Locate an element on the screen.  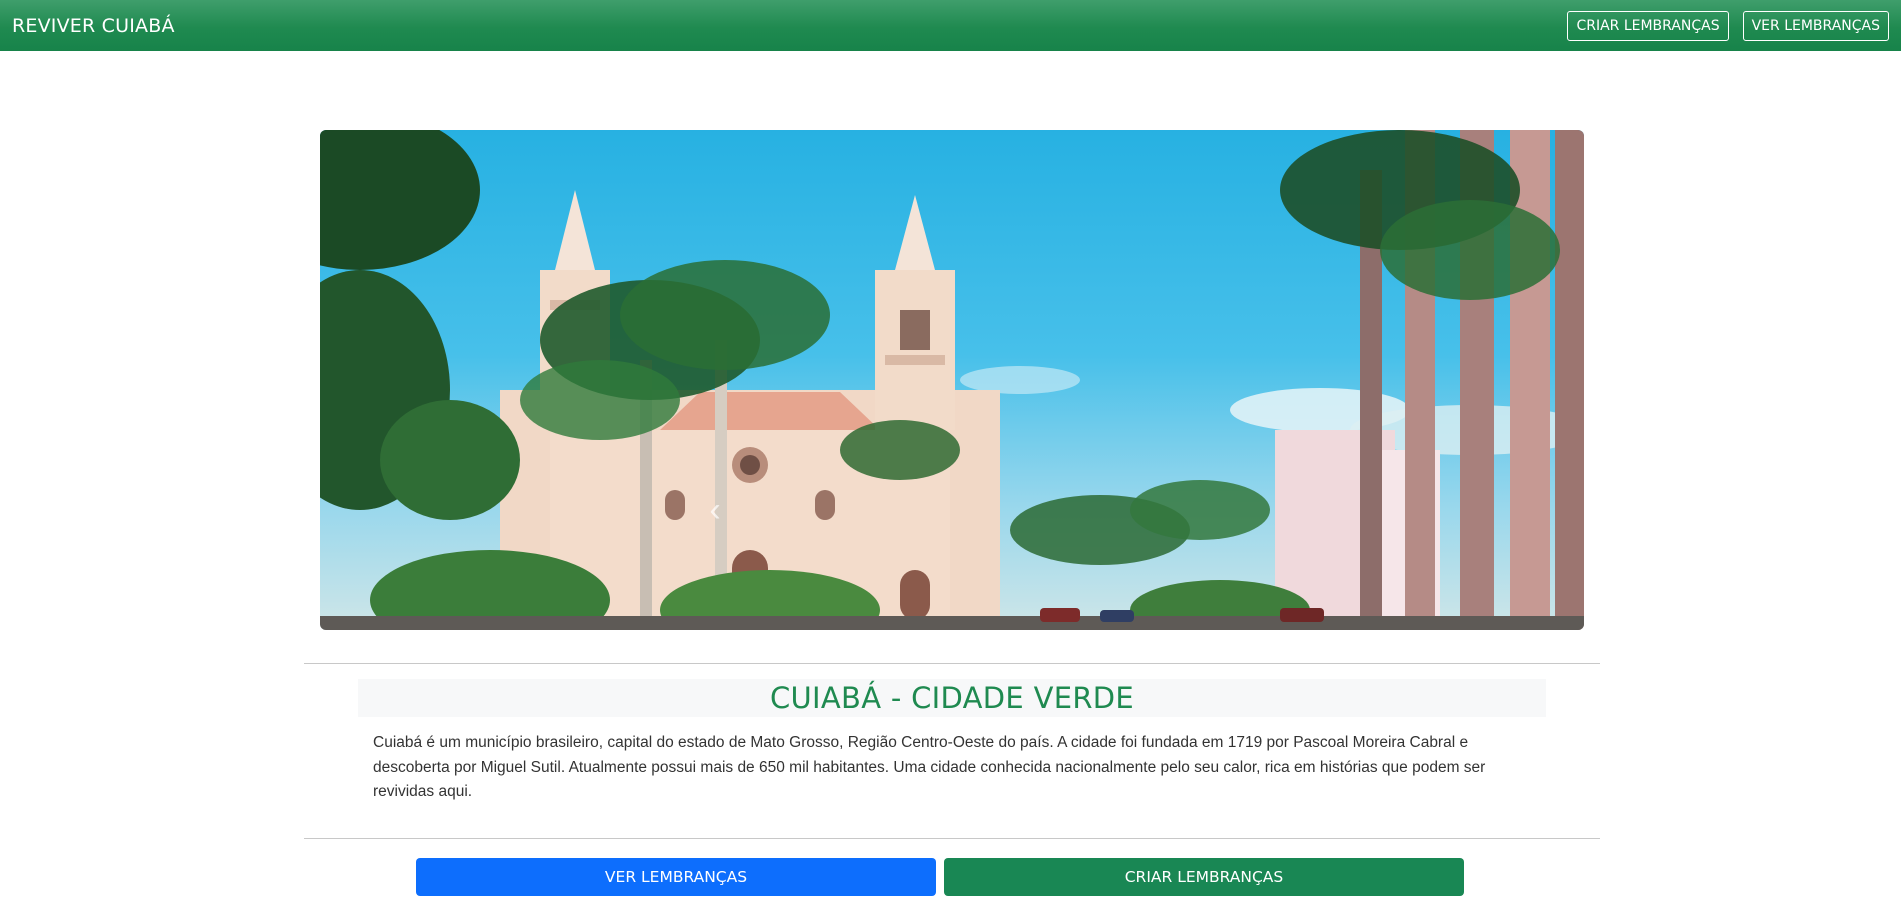
create-memories-button: CRIAR LEMBRANÇAS is located at coordinates (1204, 877).